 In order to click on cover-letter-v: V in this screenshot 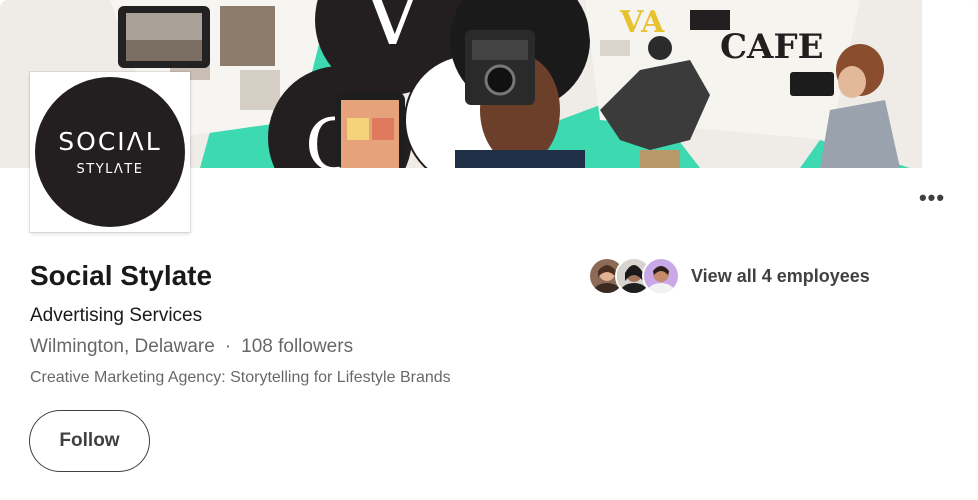, I will do `click(392, 32)`.